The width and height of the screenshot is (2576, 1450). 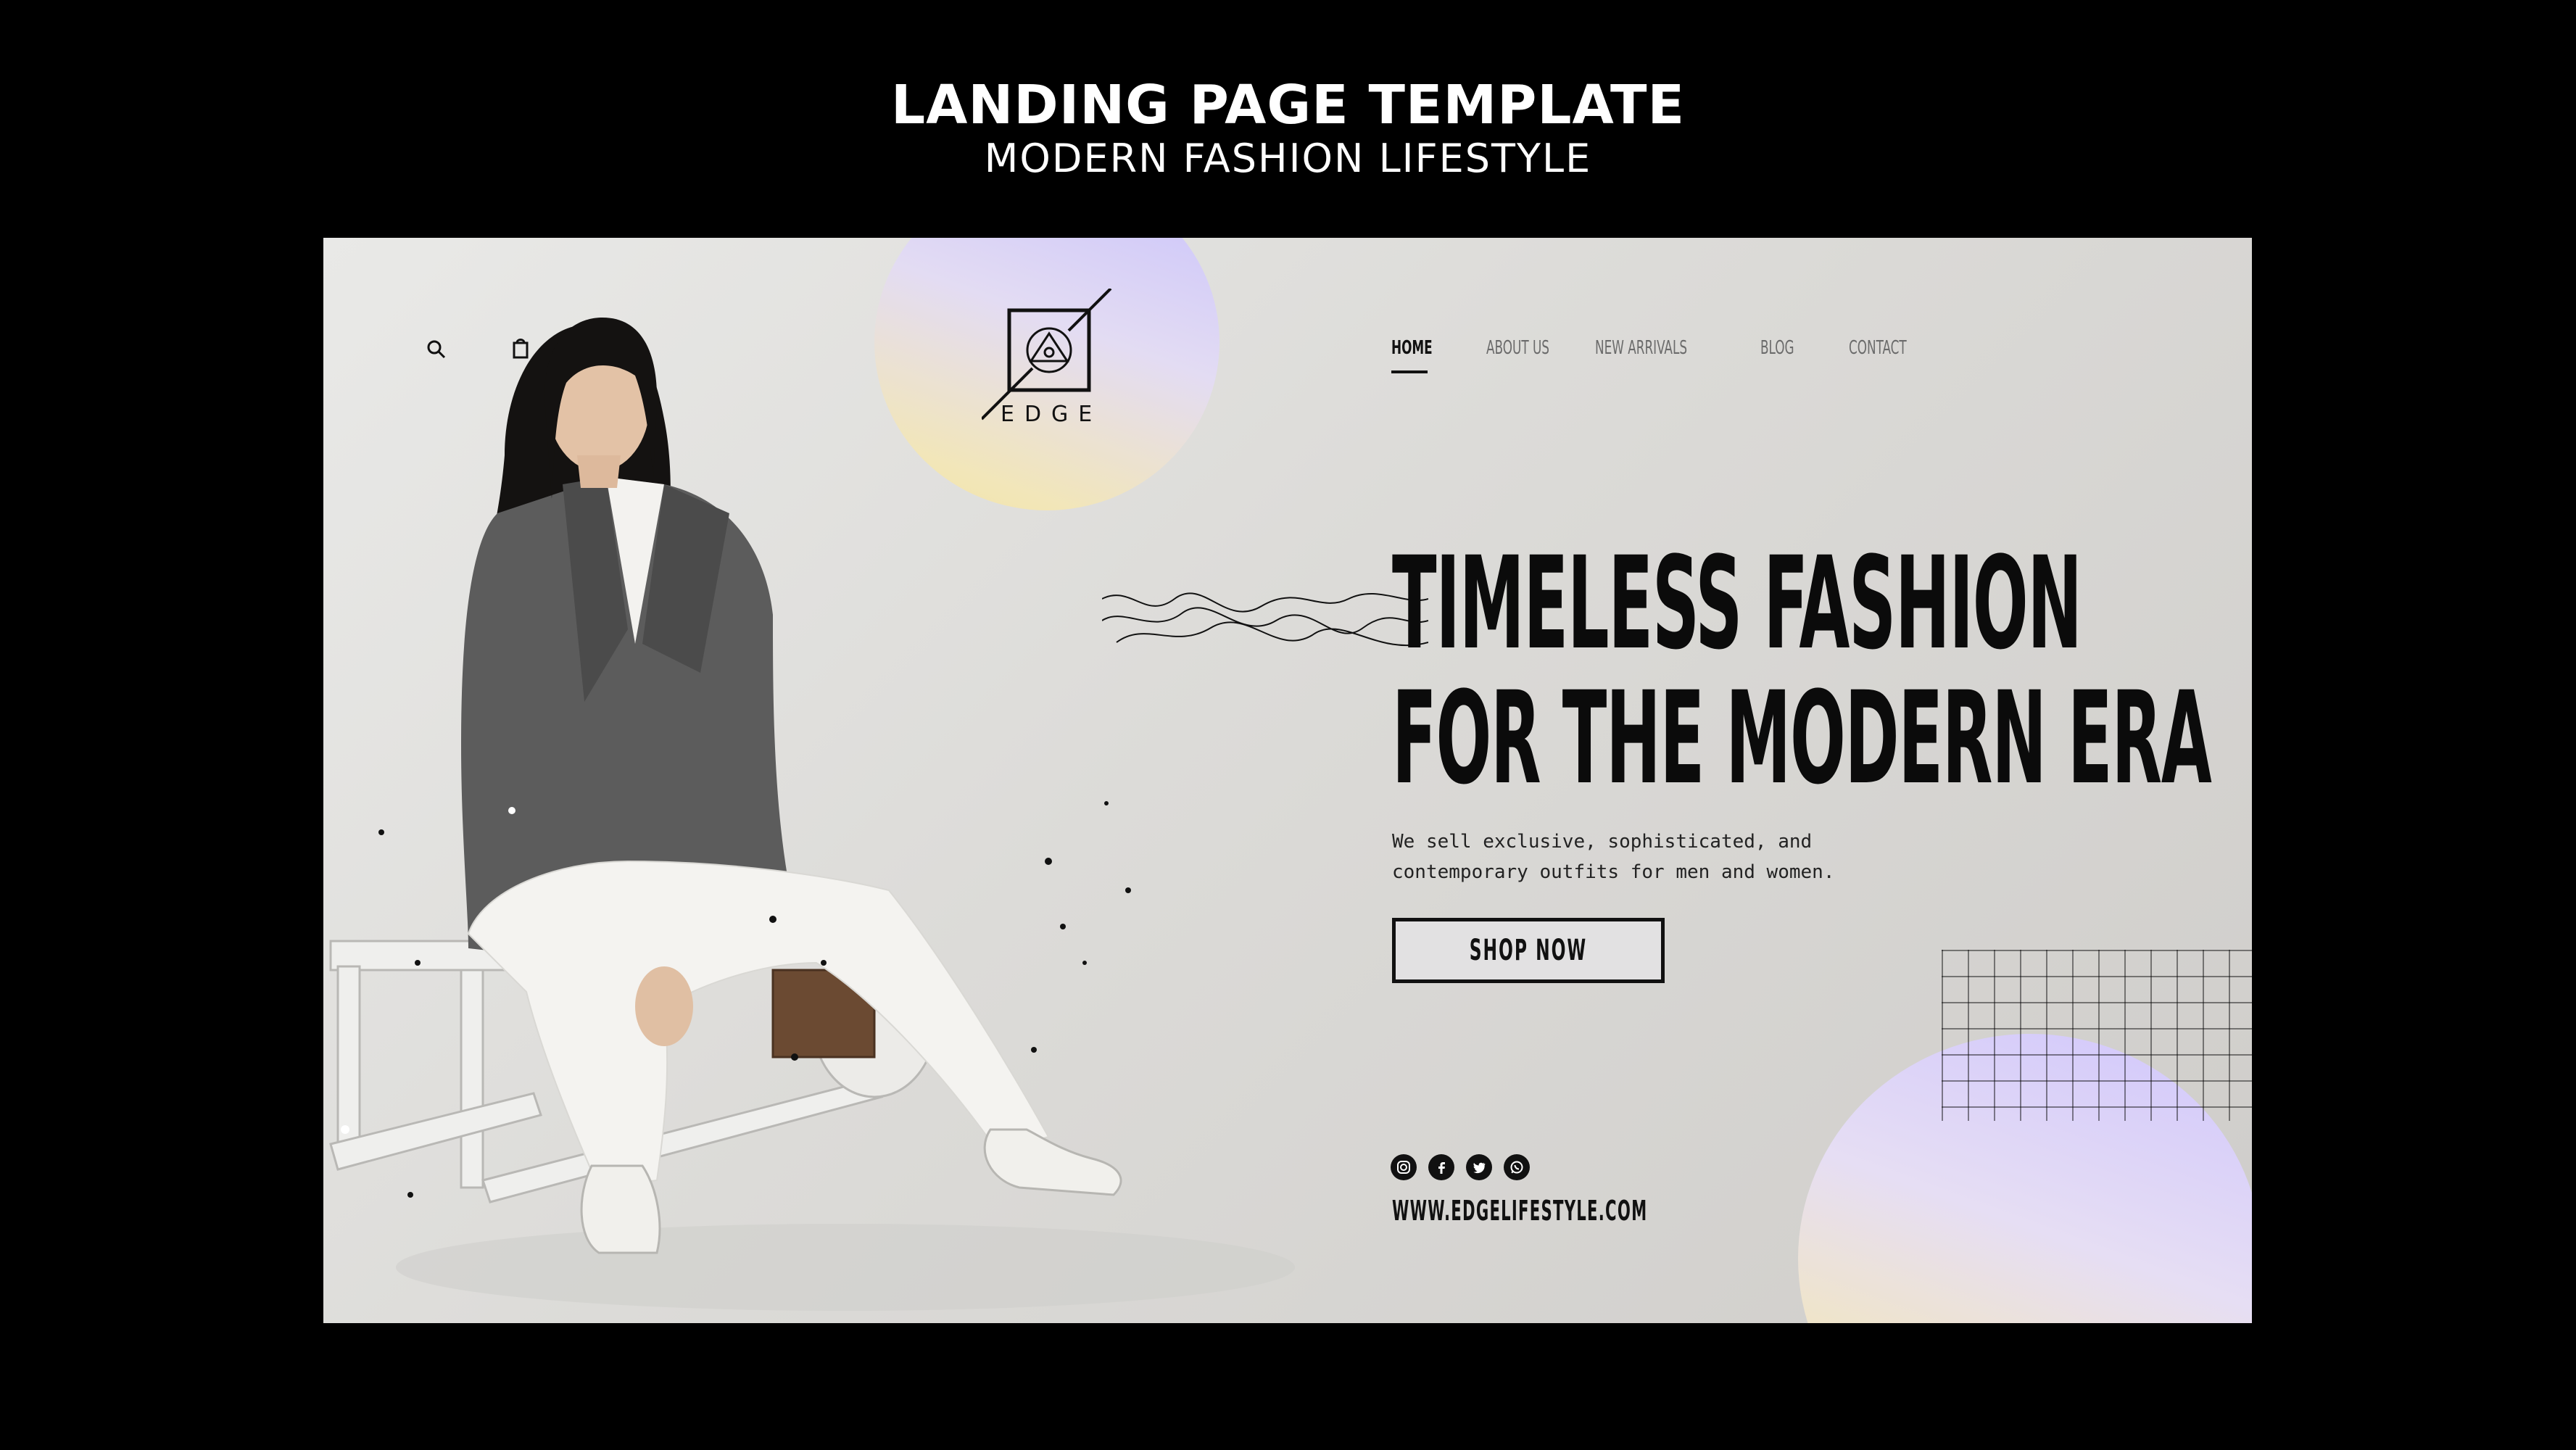 I want to click on grid-pattern, so click(x=2097, y=1035).